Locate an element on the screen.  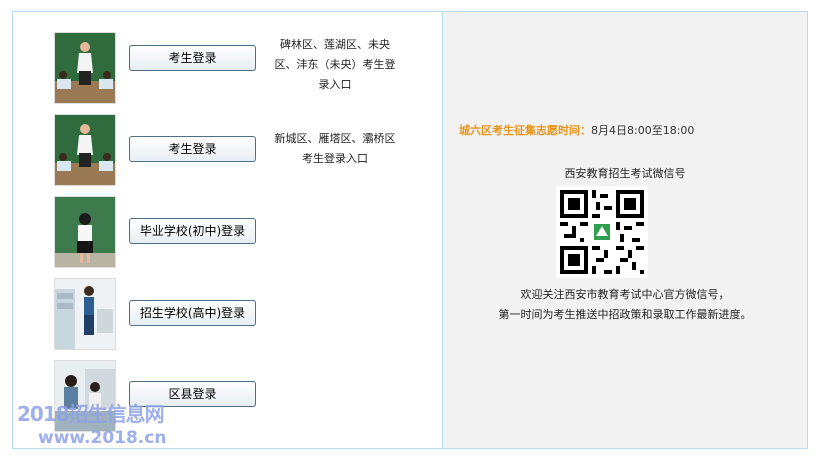
login-row-2: 考生登录 新城区、雁塔区、灞桥区 考生登录入口 is located at coordinates (227, 150).